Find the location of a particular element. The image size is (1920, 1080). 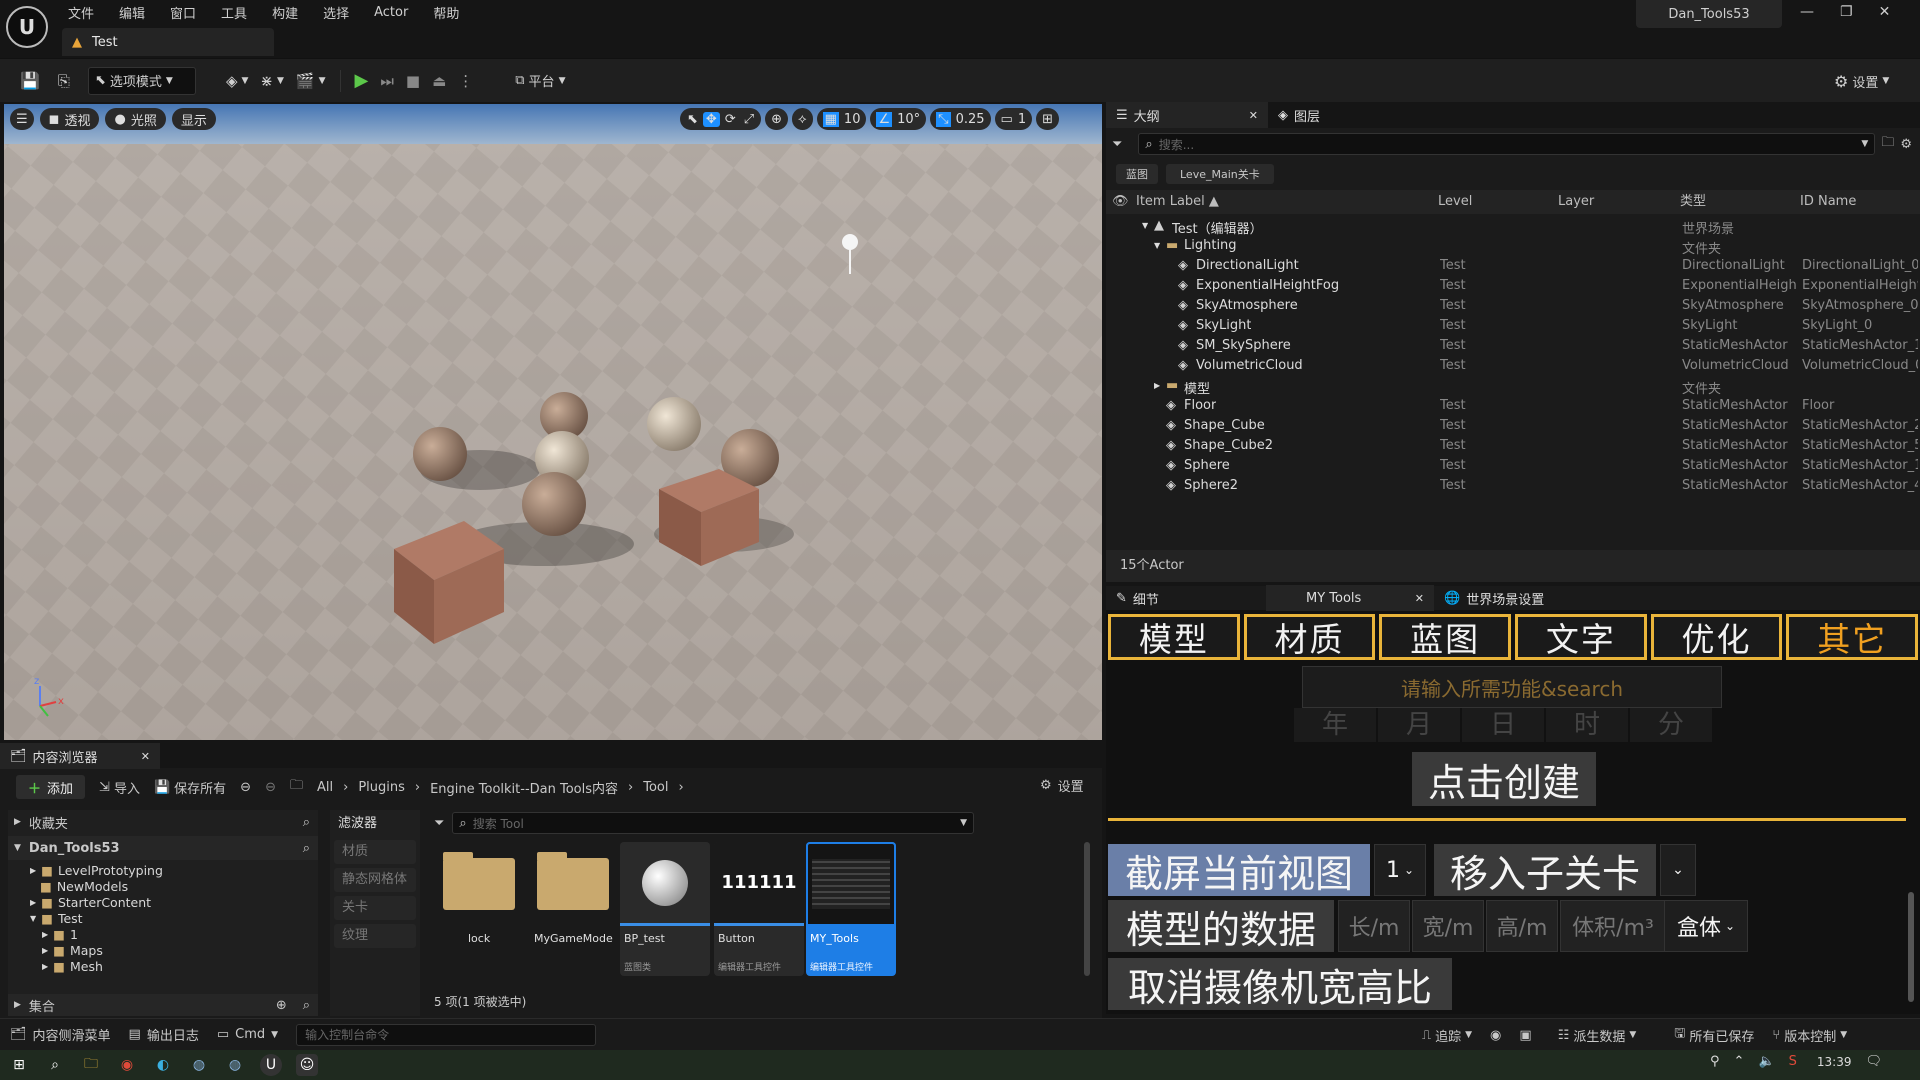

screenshot-count-select: 1 ⌄ is located at coordinates (1400, 870).